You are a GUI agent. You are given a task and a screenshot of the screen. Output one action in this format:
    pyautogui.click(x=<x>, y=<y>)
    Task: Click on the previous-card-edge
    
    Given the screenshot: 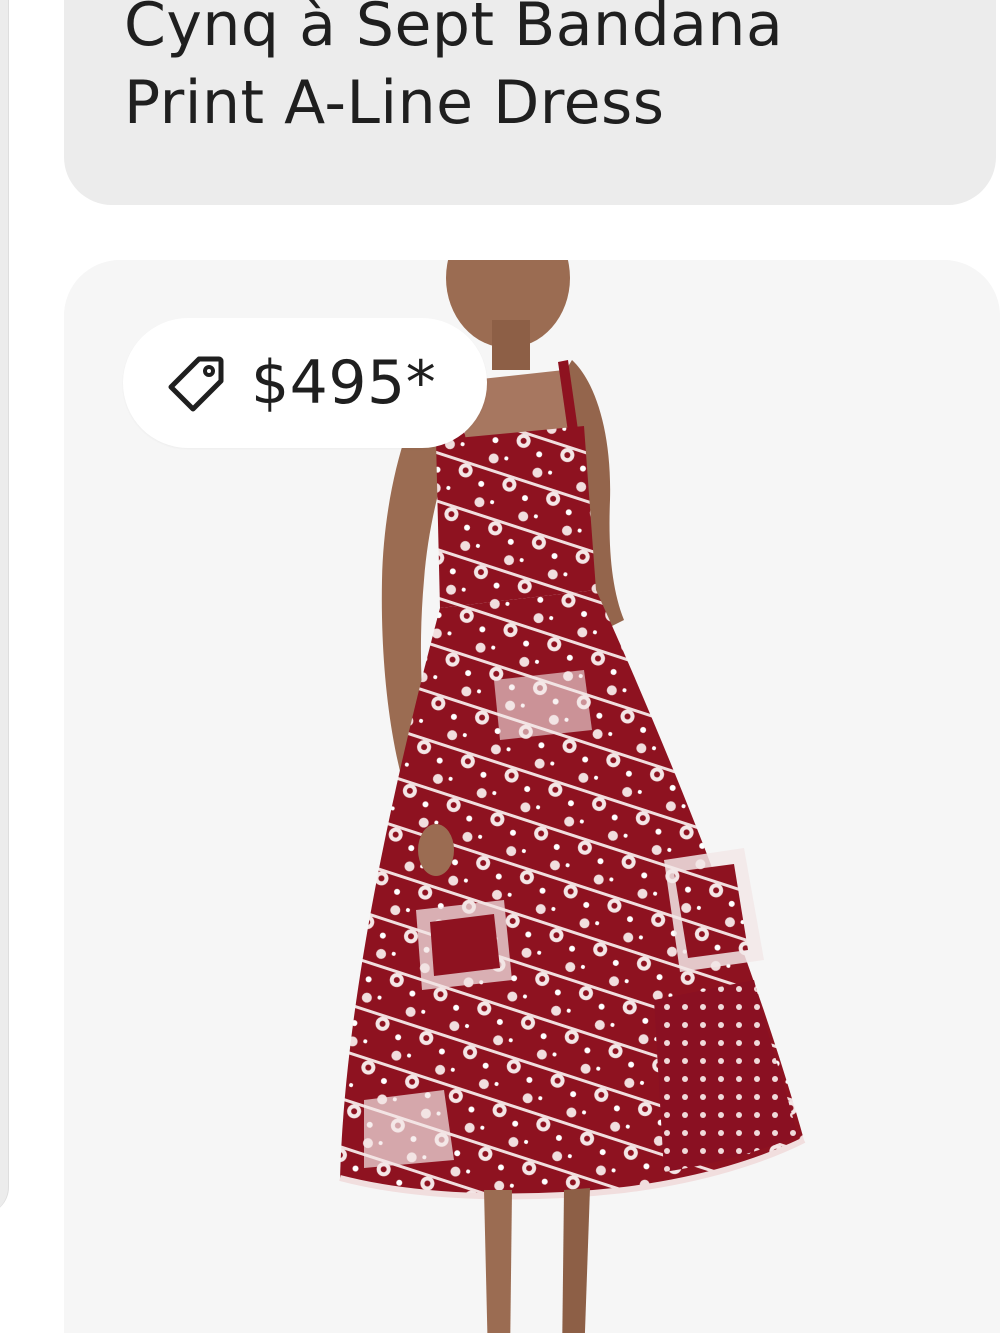 What is the action you would take?
    pyautogui.click(x=4, y=607)
    